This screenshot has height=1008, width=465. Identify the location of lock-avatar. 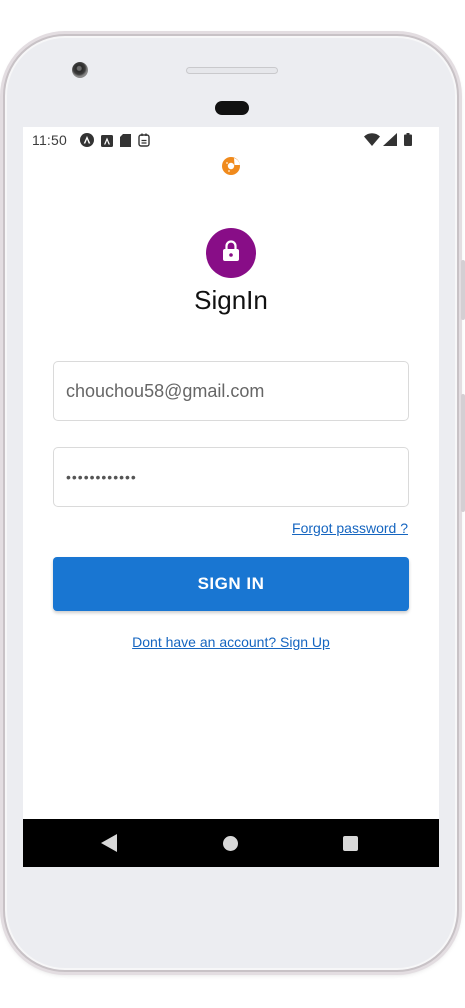
(231, 253).